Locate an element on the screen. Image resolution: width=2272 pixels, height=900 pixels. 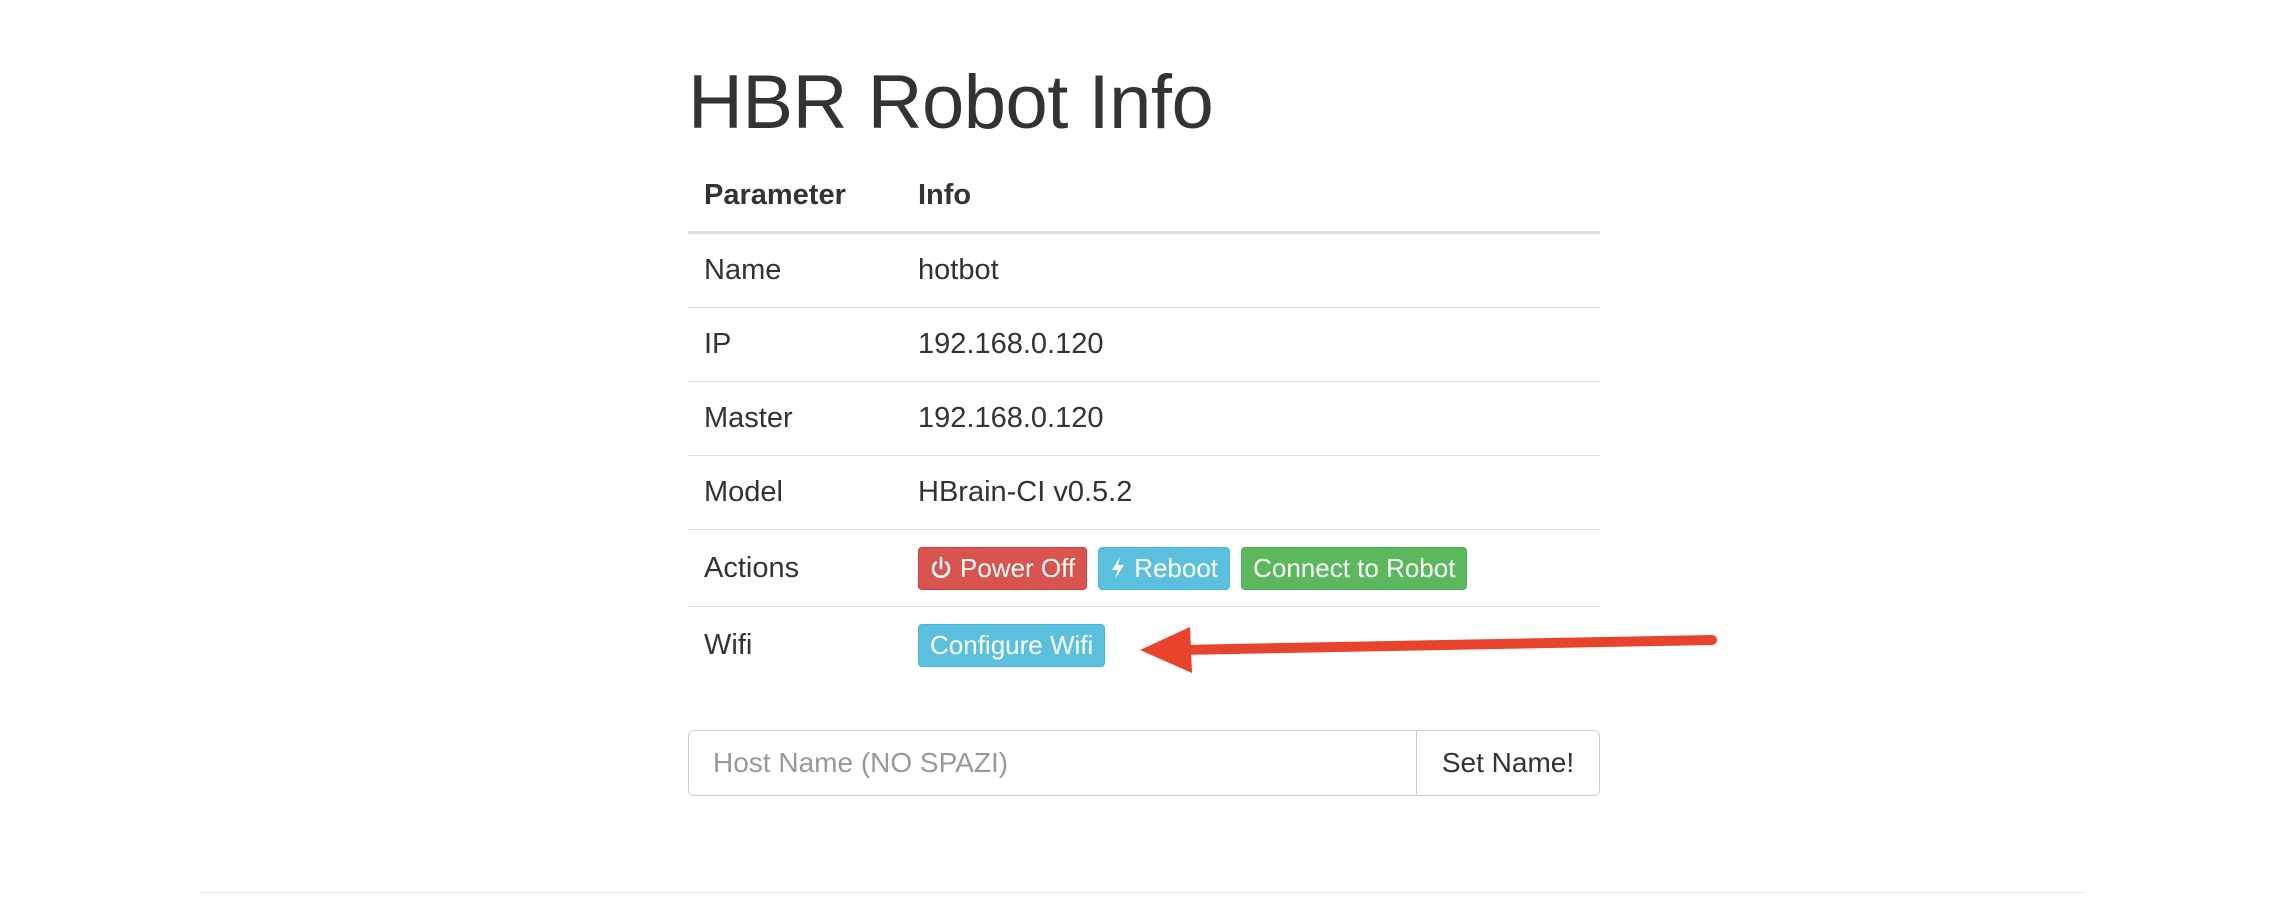
param-label: Master is located at coordinates (795, 418).